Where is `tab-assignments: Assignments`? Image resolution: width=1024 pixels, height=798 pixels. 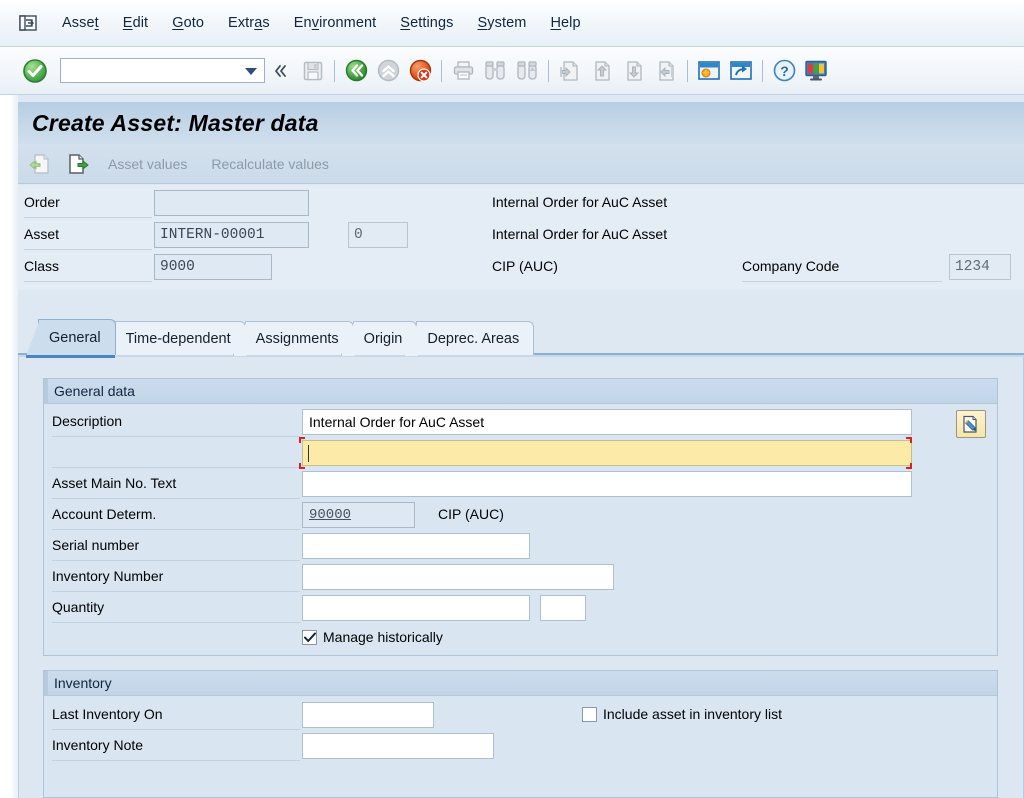 tab-assignments: Assignments is located at coordinates (293, 338).